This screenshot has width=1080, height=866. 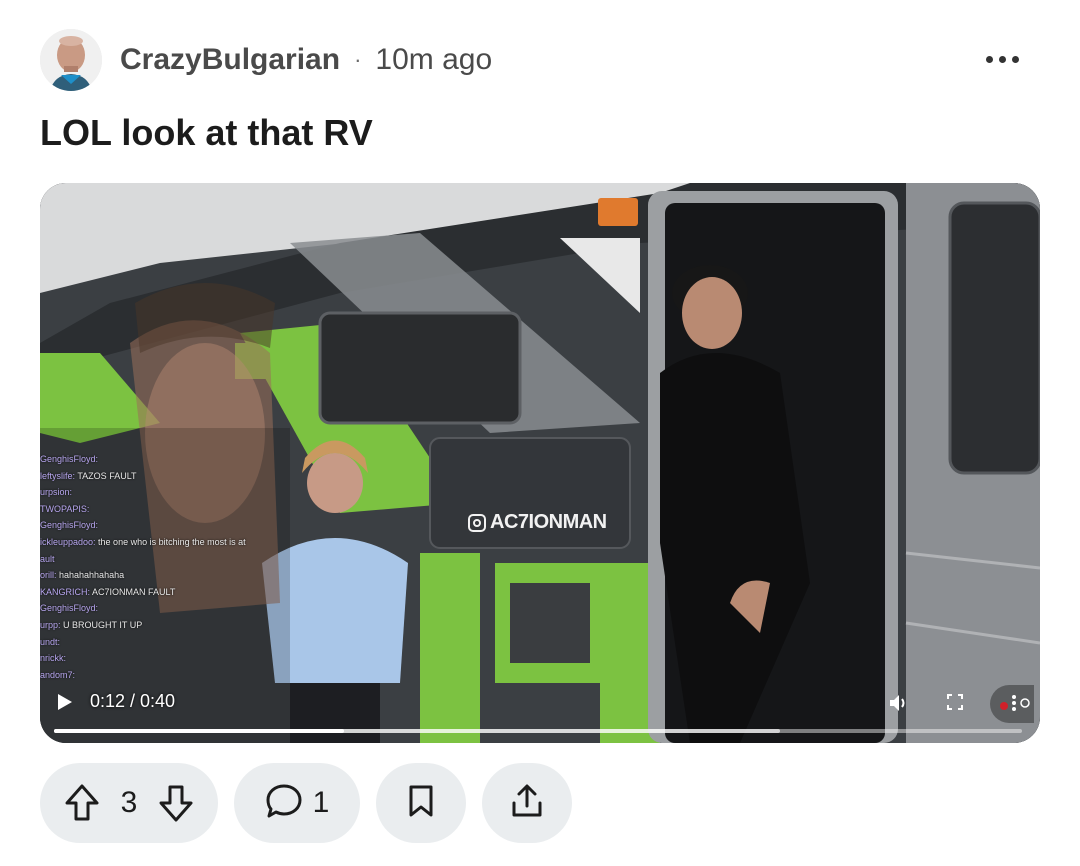 I want to click on chat-message: ault, so click(x=165, y=559).